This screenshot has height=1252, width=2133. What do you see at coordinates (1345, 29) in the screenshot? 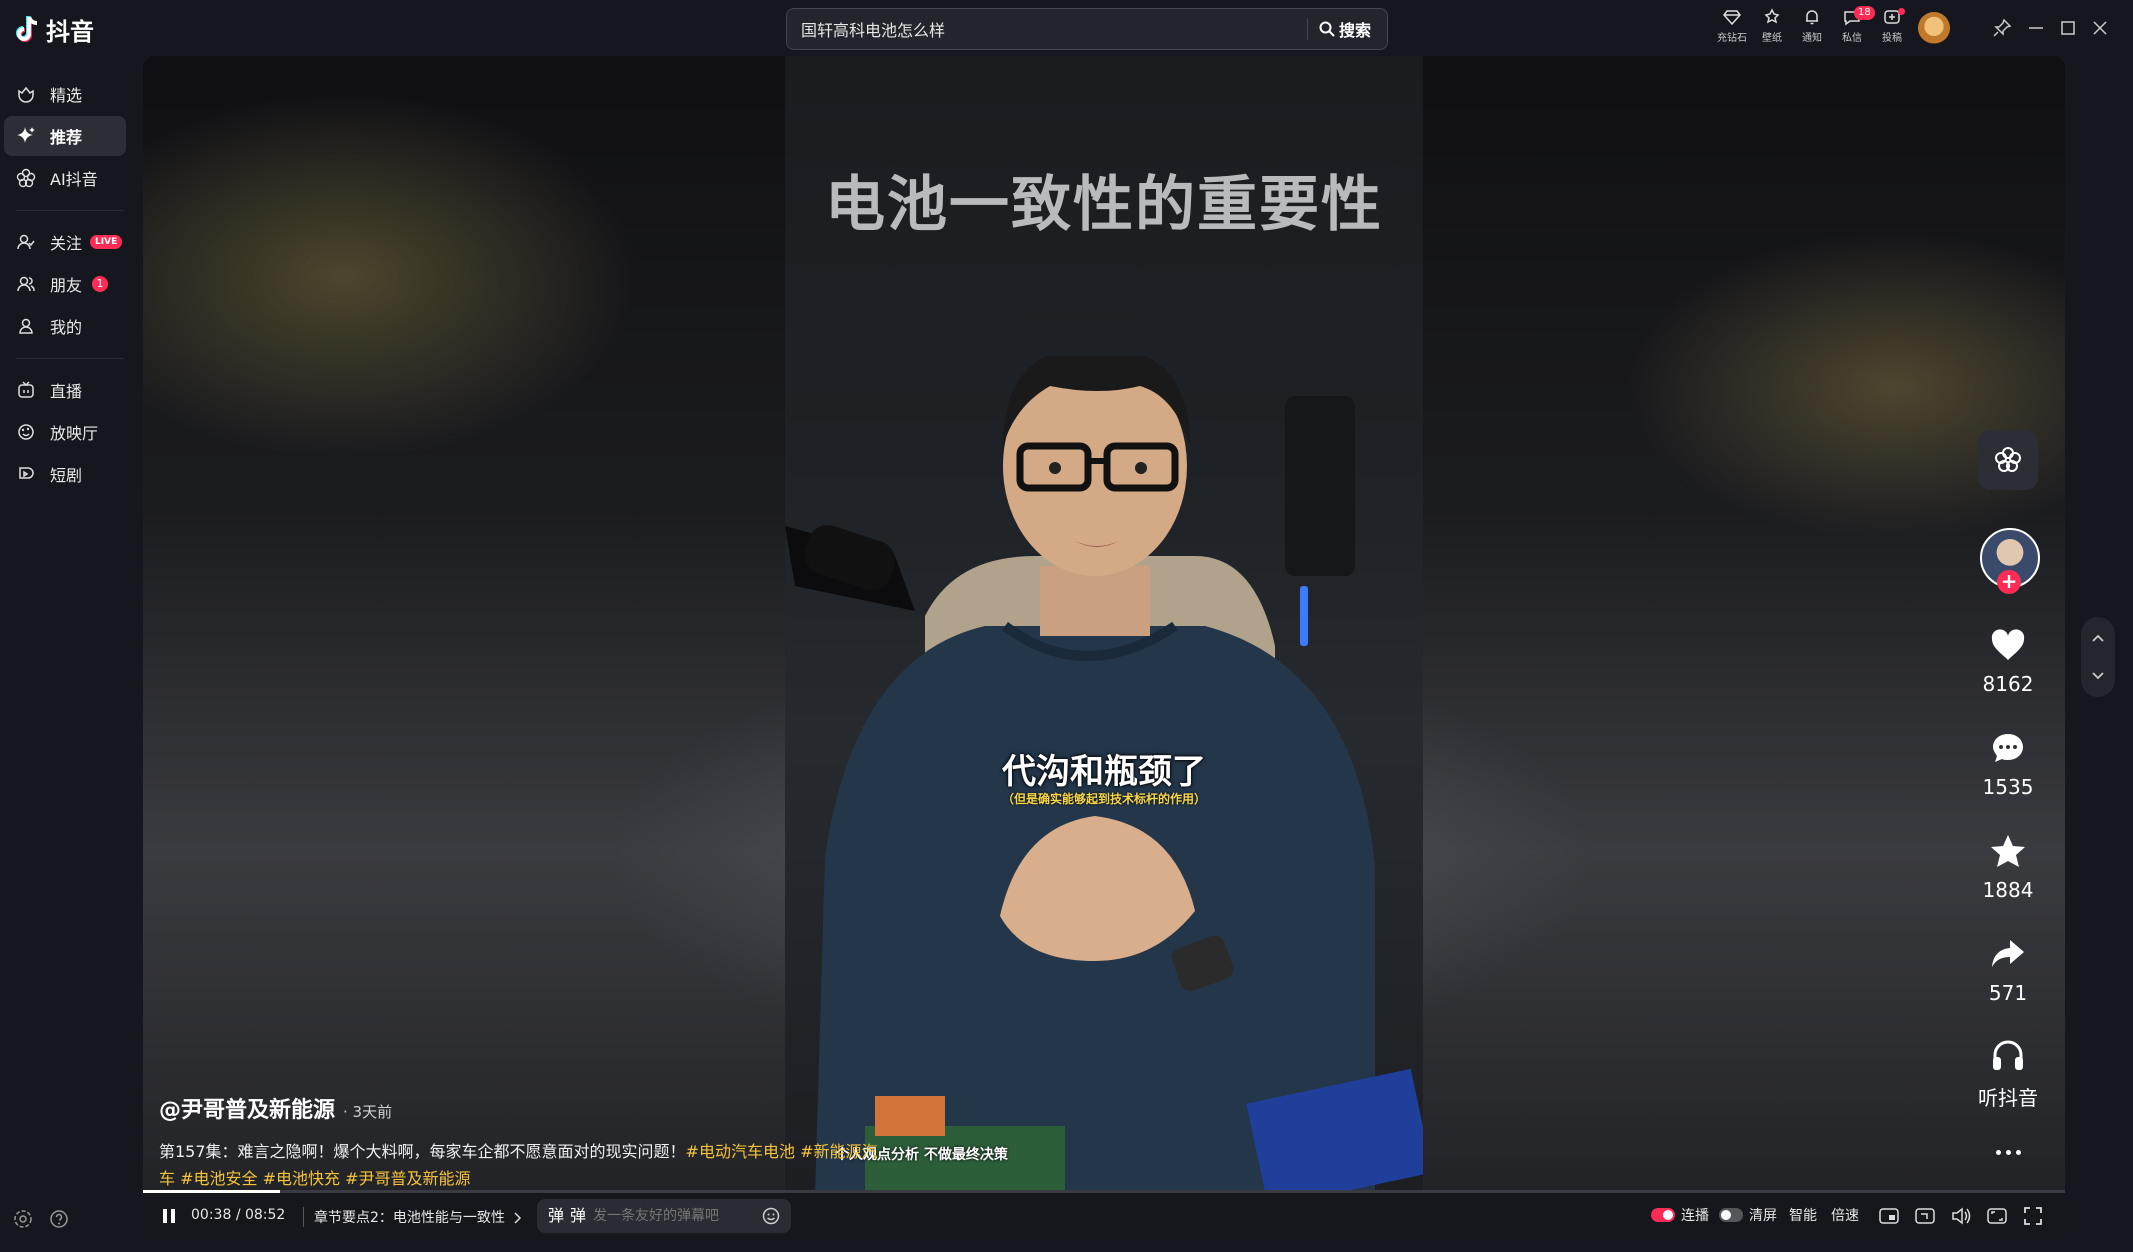
I see `search-button: 搜索` at bounding box center [1345, 29].